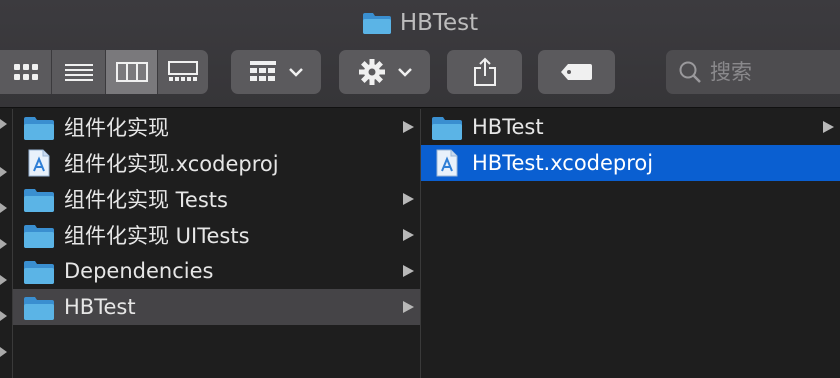 The height and width of the screenshot is (378, 840). I want to click on action-button, so click(384, 72).